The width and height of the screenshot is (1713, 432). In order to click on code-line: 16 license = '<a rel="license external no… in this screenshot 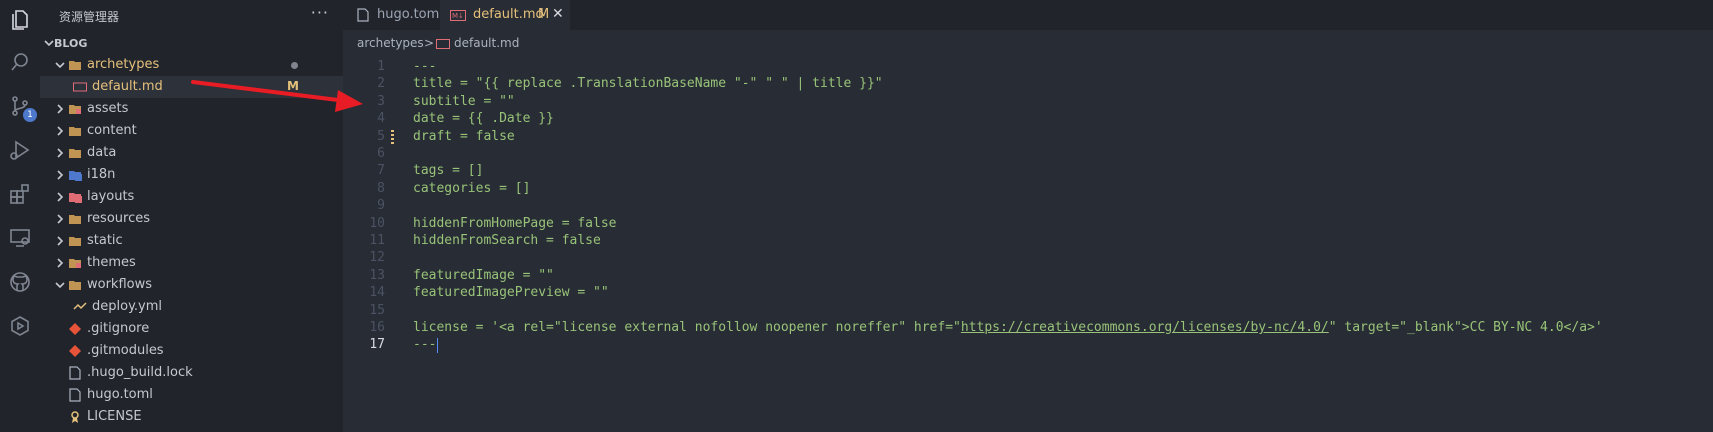, I will do `click(1028, 328)`.